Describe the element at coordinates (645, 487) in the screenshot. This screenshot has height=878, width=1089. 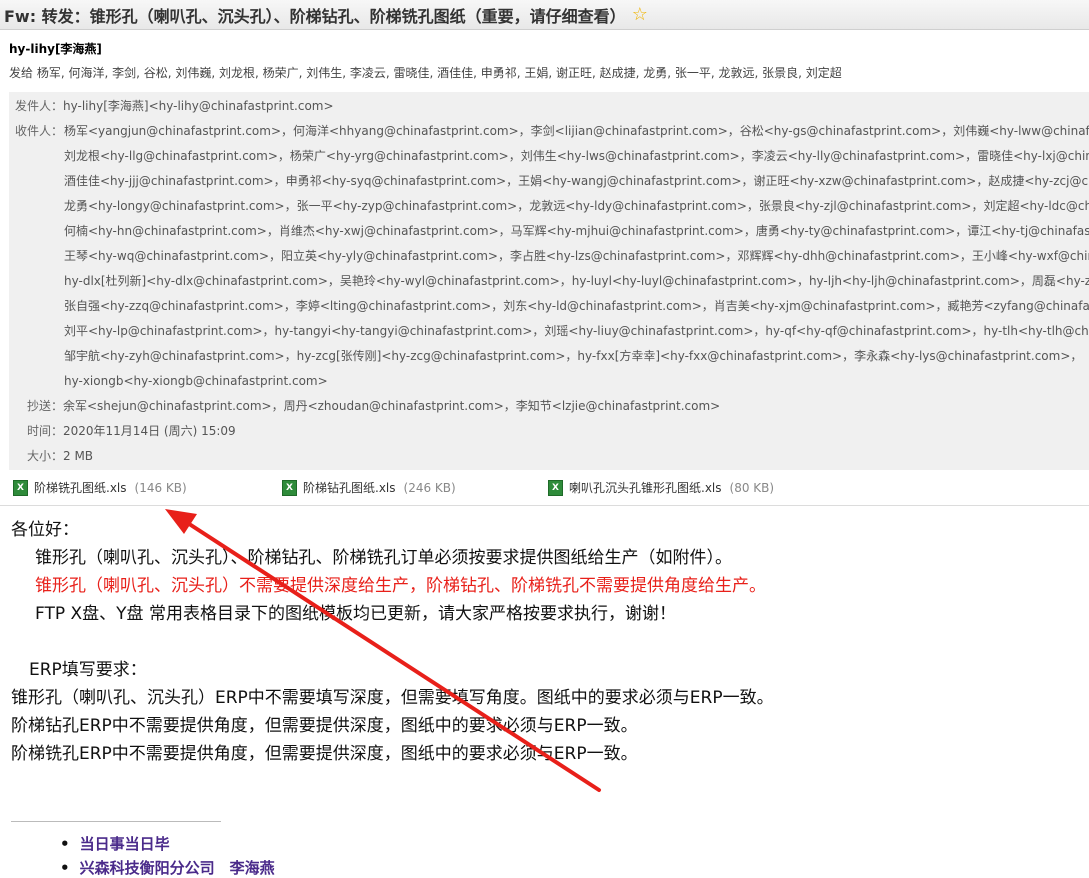
I see `attachment-name: 喇叭孔沉头孔锥形孔图纸.xls` at that location.